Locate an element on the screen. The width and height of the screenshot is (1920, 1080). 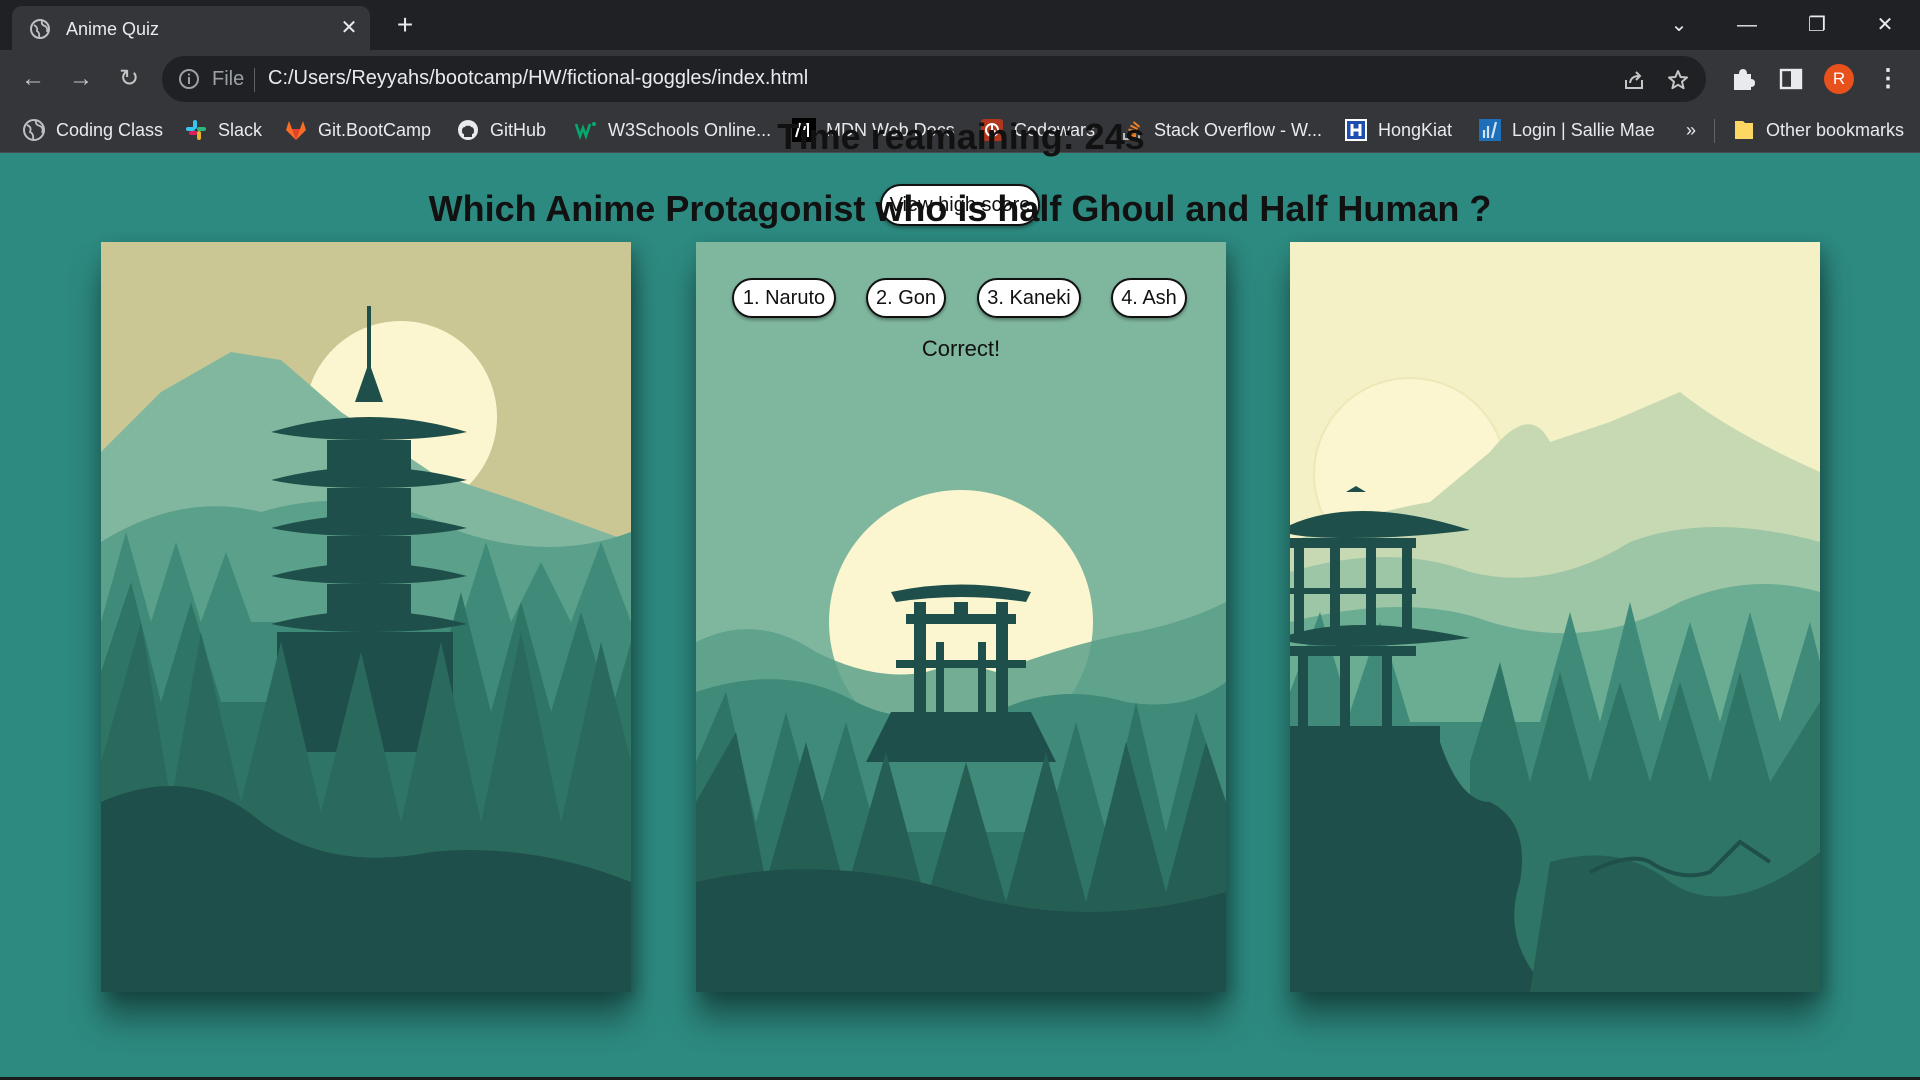
time-remaining-heading: Time reamaining: 24s is located at coordinates (961, 136).